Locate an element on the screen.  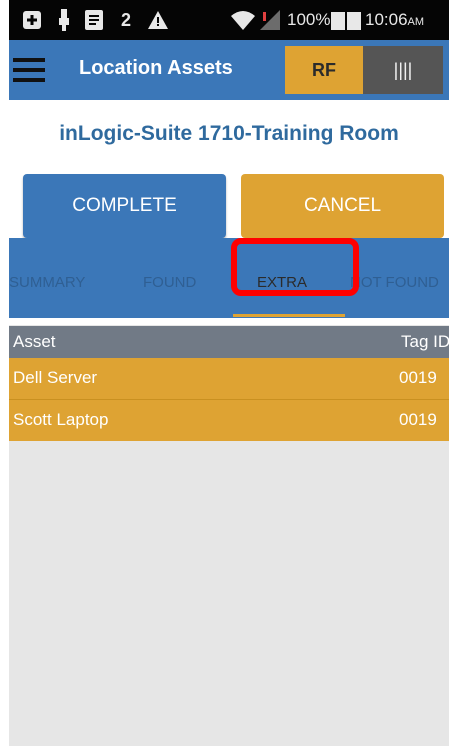
table-row: Scott Laptop 0019 is located at coordinates (229, 420).